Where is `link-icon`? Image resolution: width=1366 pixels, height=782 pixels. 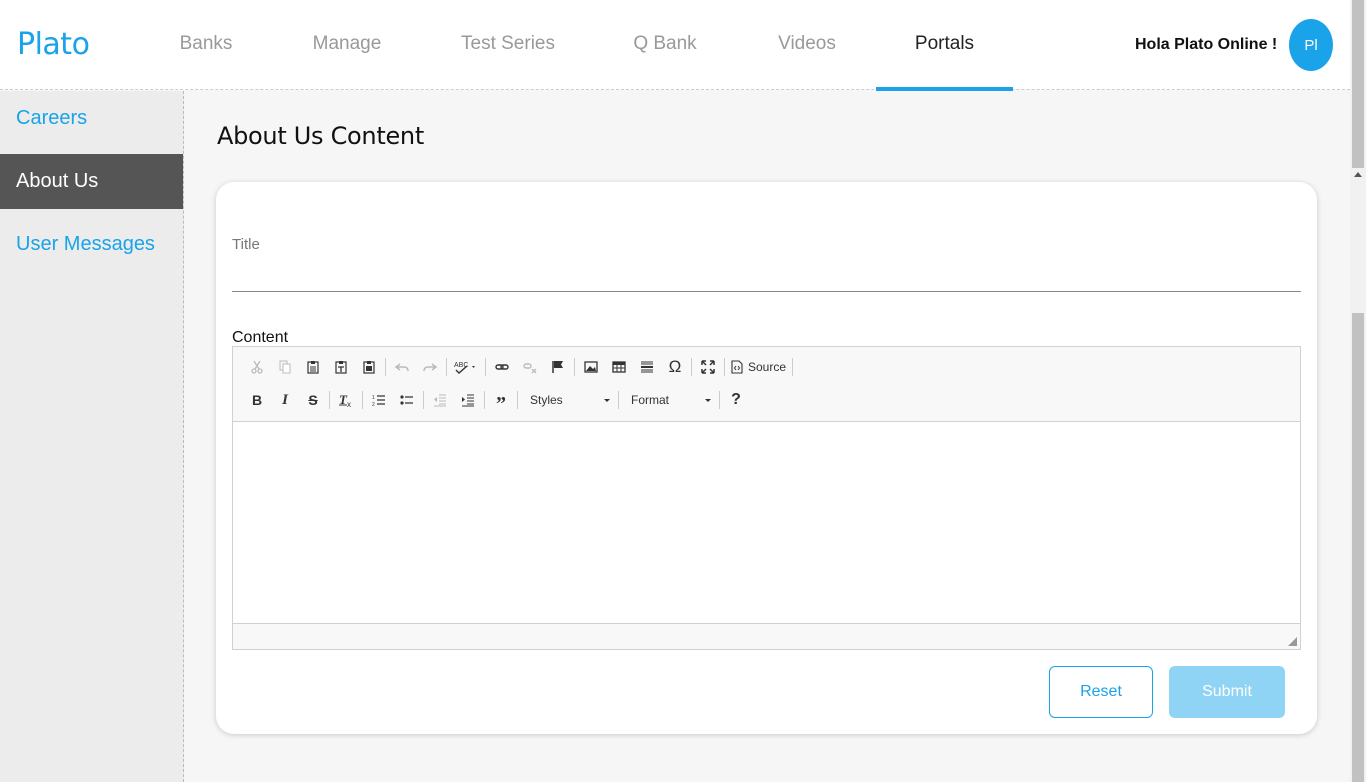 link-icon is located at coordinates (502, 367).